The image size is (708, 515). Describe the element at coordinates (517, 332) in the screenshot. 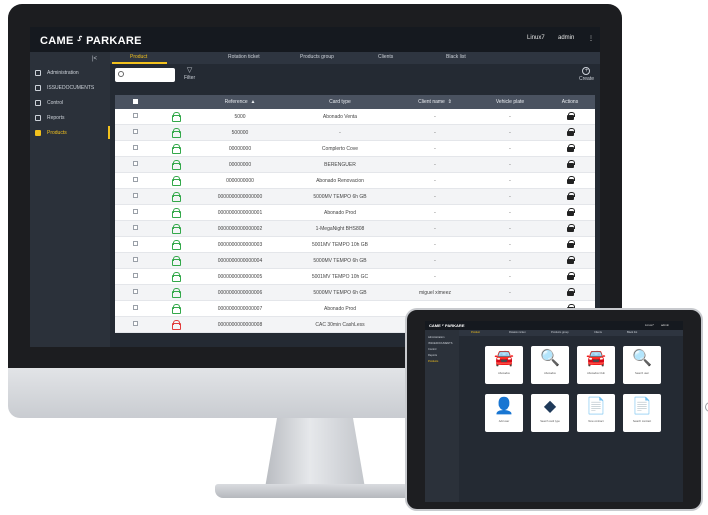

I see `tablet-tab: Rotation ticket` at that location.